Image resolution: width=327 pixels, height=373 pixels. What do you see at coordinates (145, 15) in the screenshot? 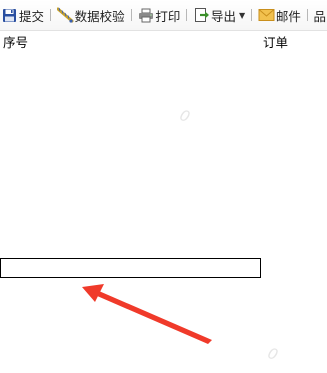
I see `printer-icon` at bounding box center [145, 15].